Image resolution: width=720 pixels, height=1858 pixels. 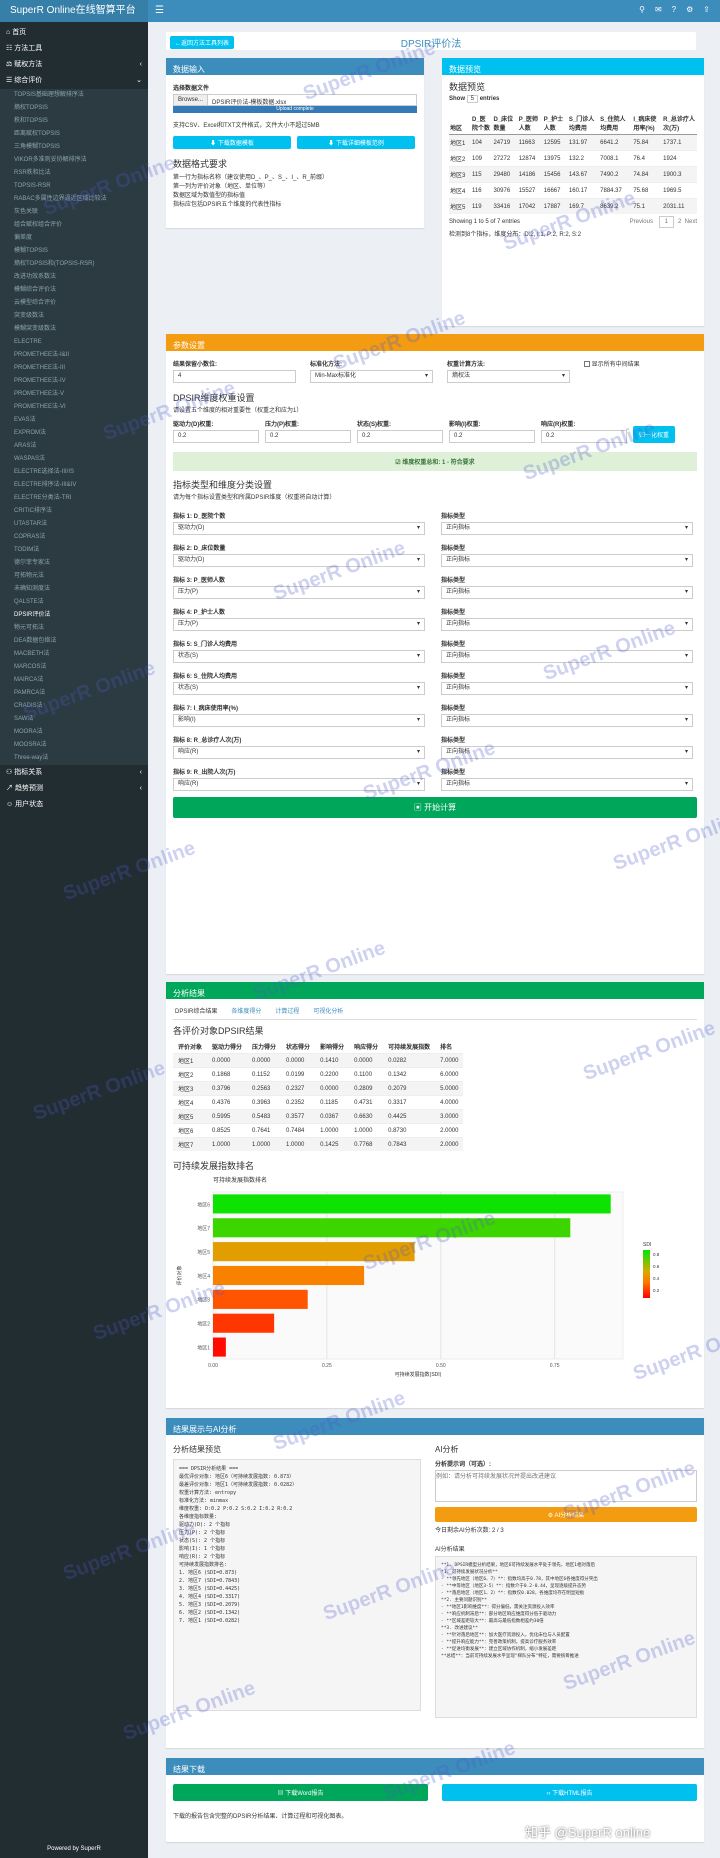 I want to click on sidebar-subitem: PROMETHEE法-IV, so click(x=74, y=381).